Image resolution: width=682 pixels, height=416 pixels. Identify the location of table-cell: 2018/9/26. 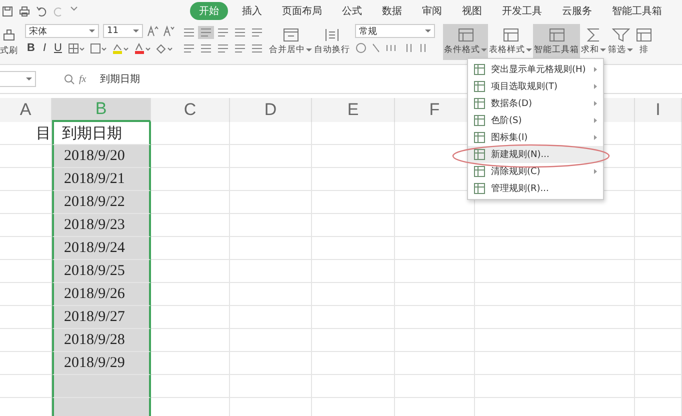
(101, 294).